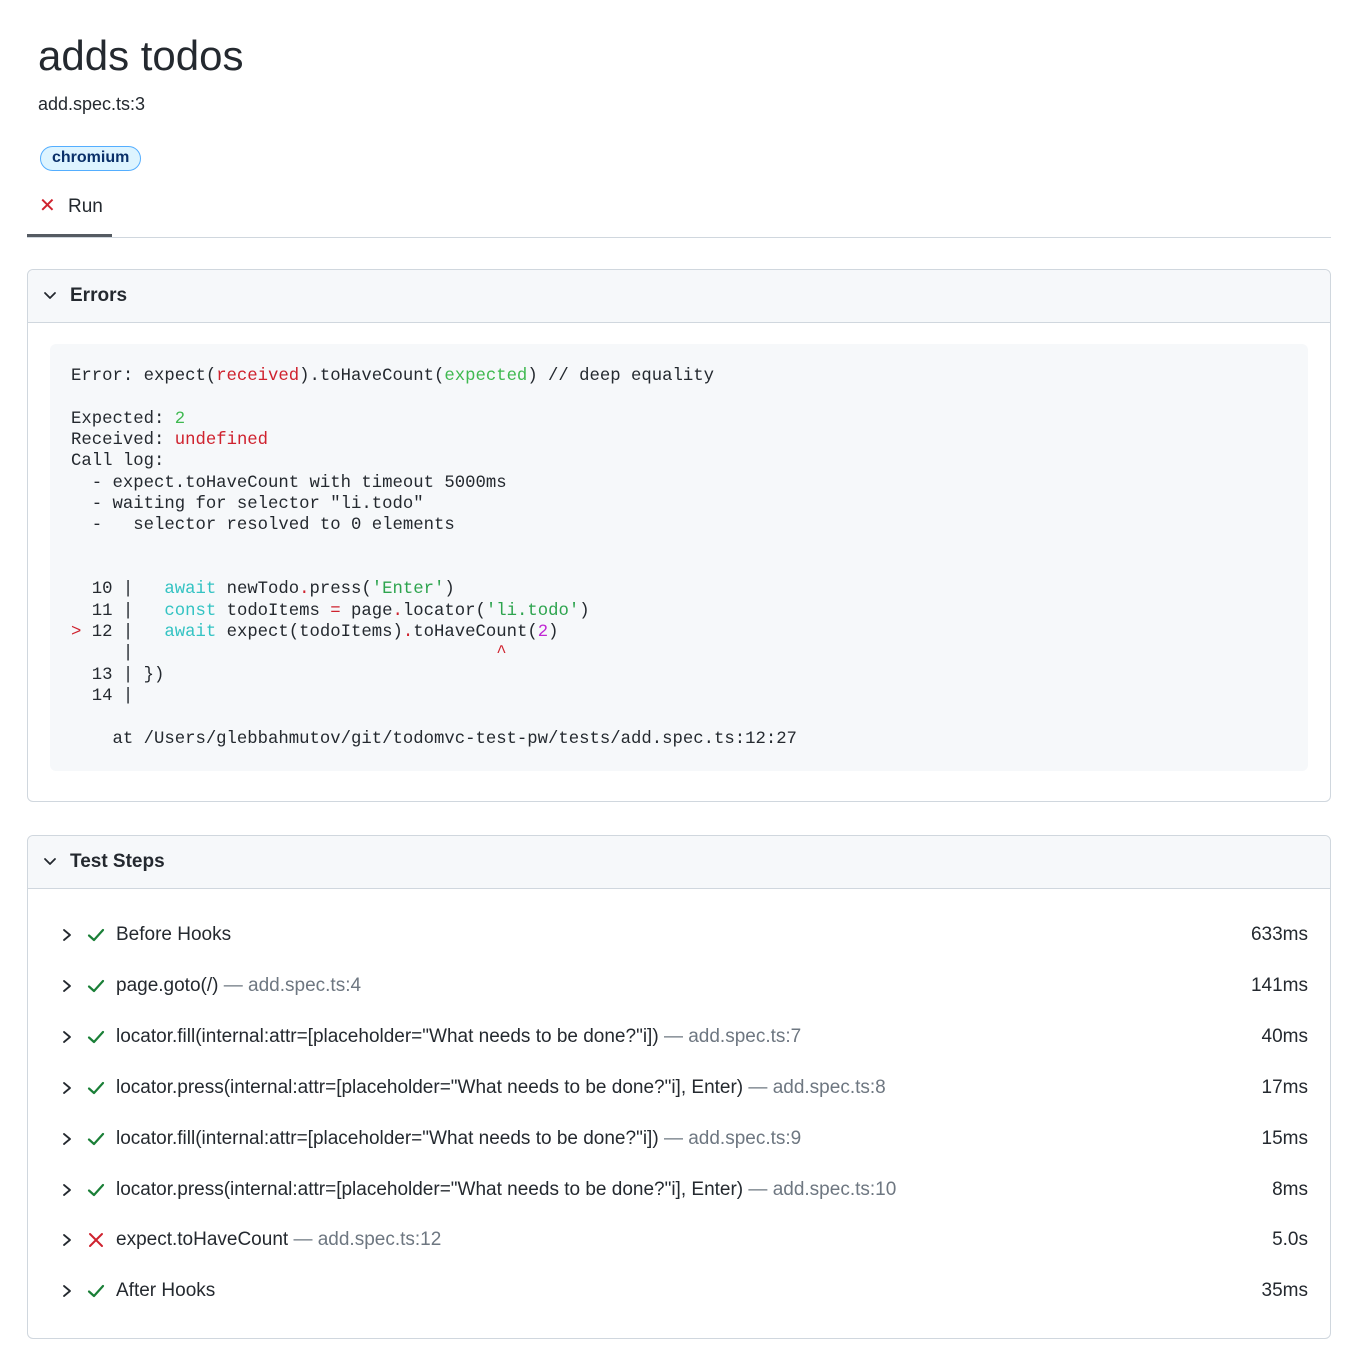 The height and width of the screenshot is (1350, 1358). What do you see at coordinates (1284, 1036) in the screenshot?
I see `step-duration: 40ms` at bounding box center [1284, 1036].